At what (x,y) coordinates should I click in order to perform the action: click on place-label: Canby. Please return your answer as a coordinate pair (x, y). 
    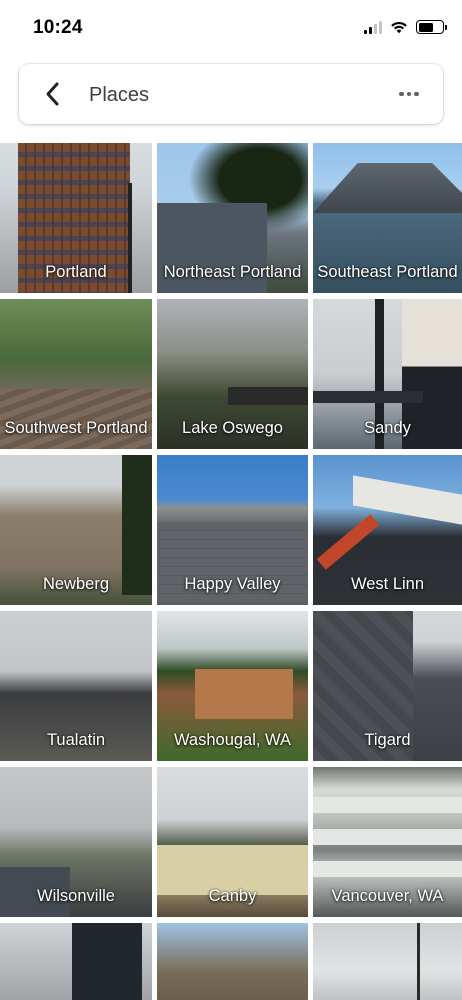
    Looking at the image, I should click on (232, 896).